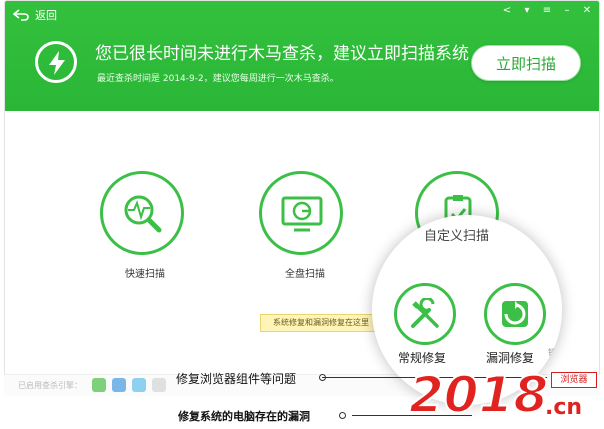  I want to click on browser-repair-note: 修复浏览器组件等问题, so click(236, 379).